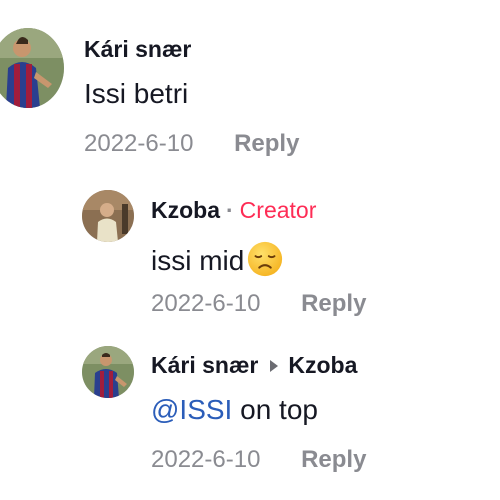 Image resolution: width=500 pixels, height=500 pixels. Describe the element at coordinates (278, 210) in the screenshot. I see `creator-badge: Creator` at that location.